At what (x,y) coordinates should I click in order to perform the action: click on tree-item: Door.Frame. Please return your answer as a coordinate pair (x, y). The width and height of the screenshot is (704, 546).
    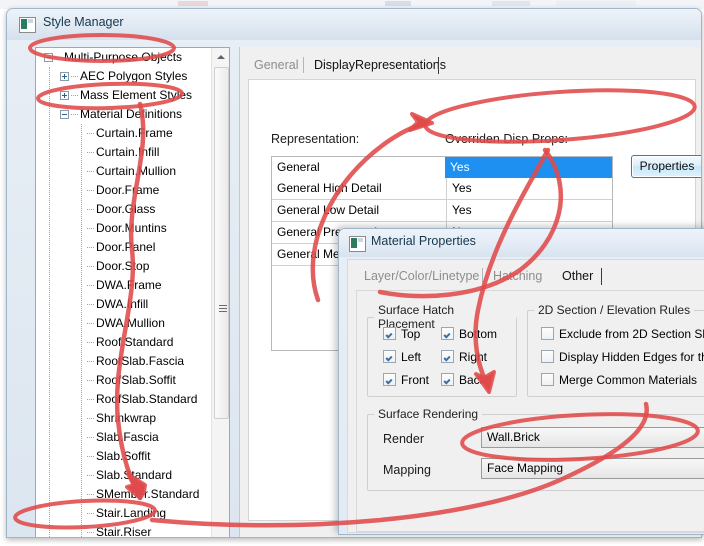
    Looking at the image, I should click on (123, 190).